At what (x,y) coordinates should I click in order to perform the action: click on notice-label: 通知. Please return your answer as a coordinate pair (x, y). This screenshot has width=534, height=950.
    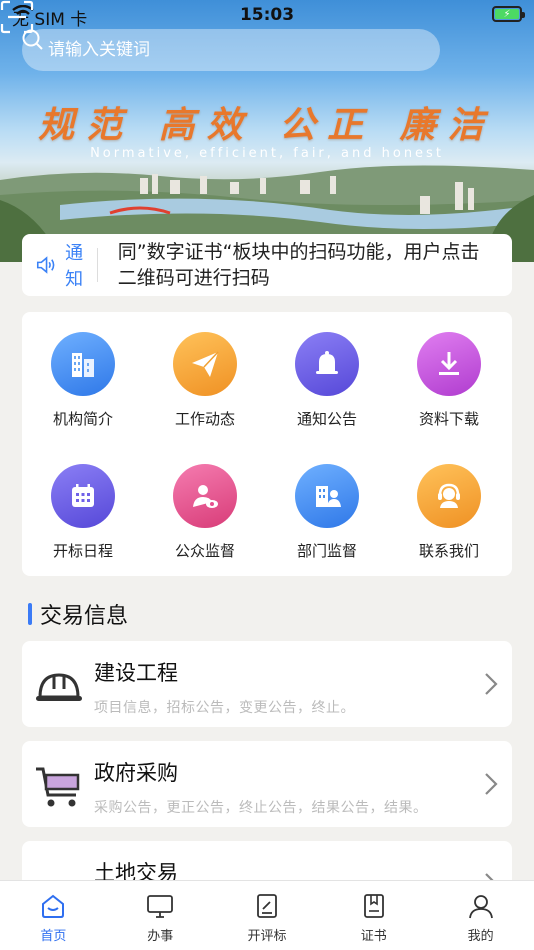
    Looking at the image, I should click on (74, 266).